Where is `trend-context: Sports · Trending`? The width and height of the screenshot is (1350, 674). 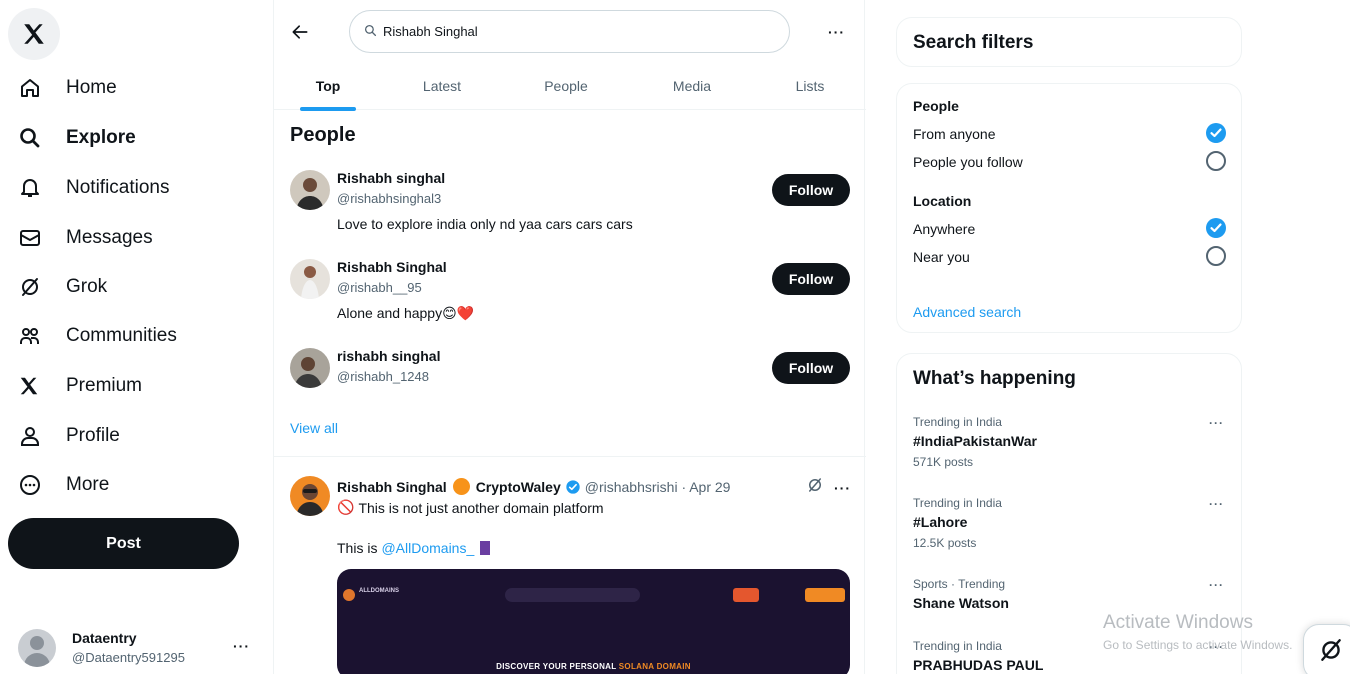
trend-context: Sports · Trending is located at coordinates (959, 584).